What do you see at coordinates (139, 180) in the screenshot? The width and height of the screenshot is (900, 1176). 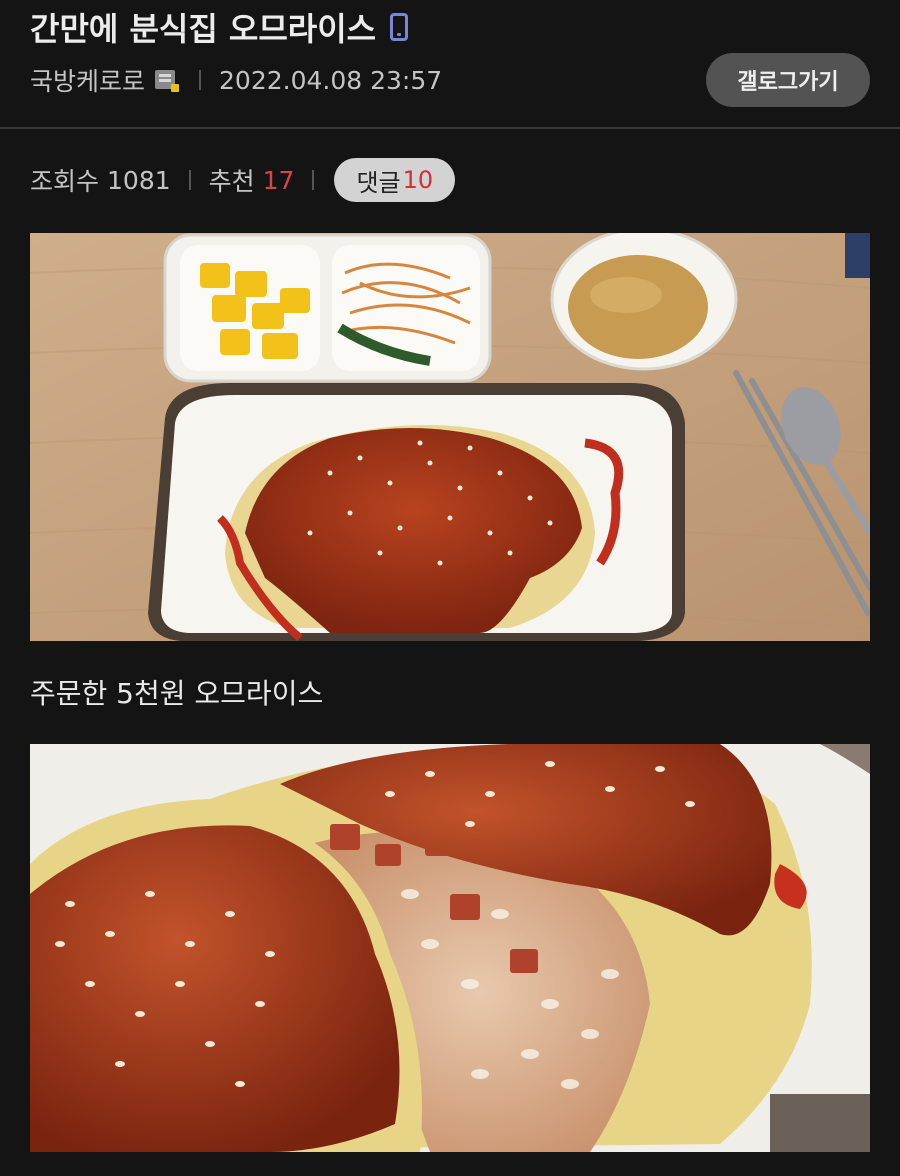 I see `views-count: 1081` at bounding box center [139, 180].